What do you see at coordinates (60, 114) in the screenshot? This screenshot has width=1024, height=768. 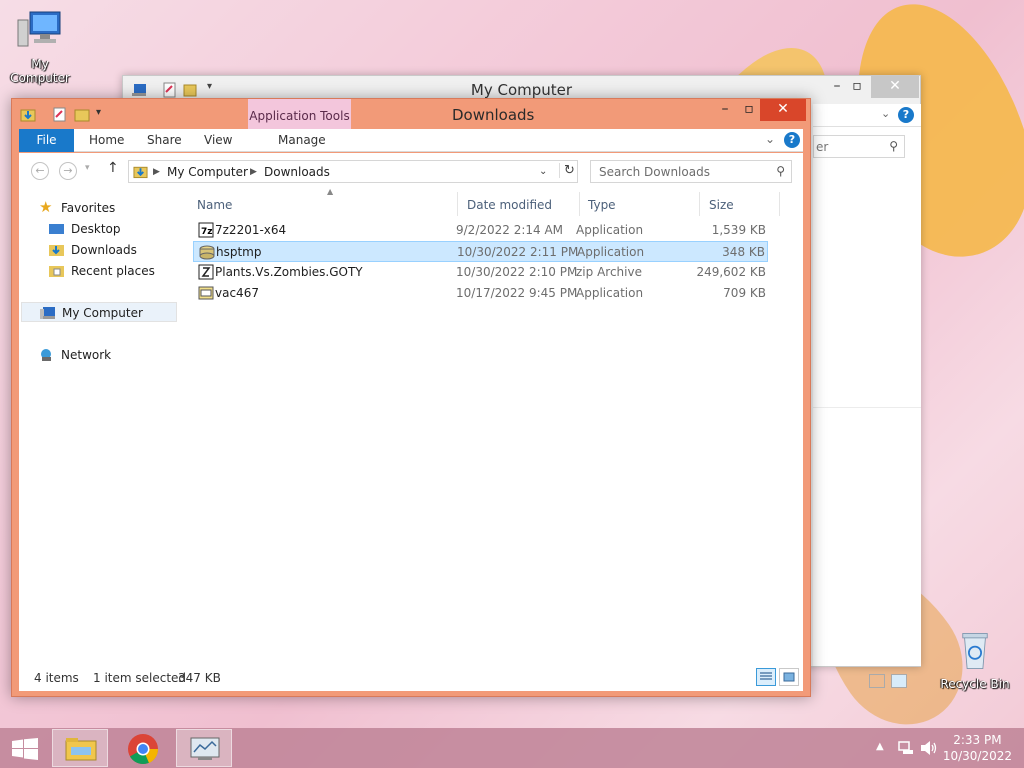 I see `properties-icon` at bounding box center [60, 114].